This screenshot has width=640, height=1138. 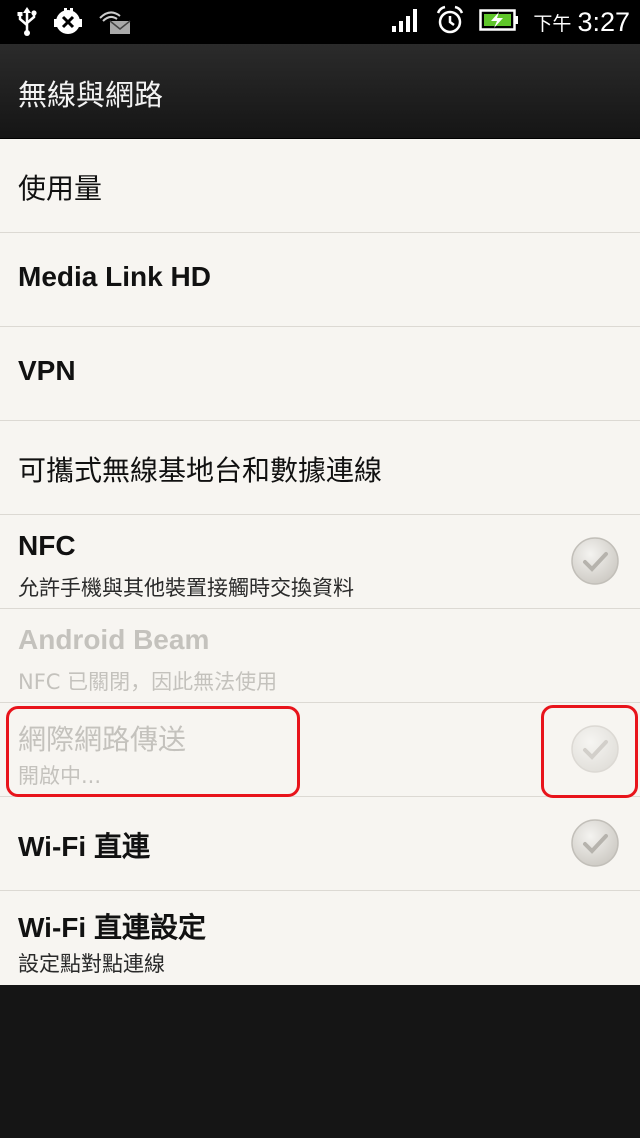 I want to click on highlight-box-title, so click(x=153, y=751).